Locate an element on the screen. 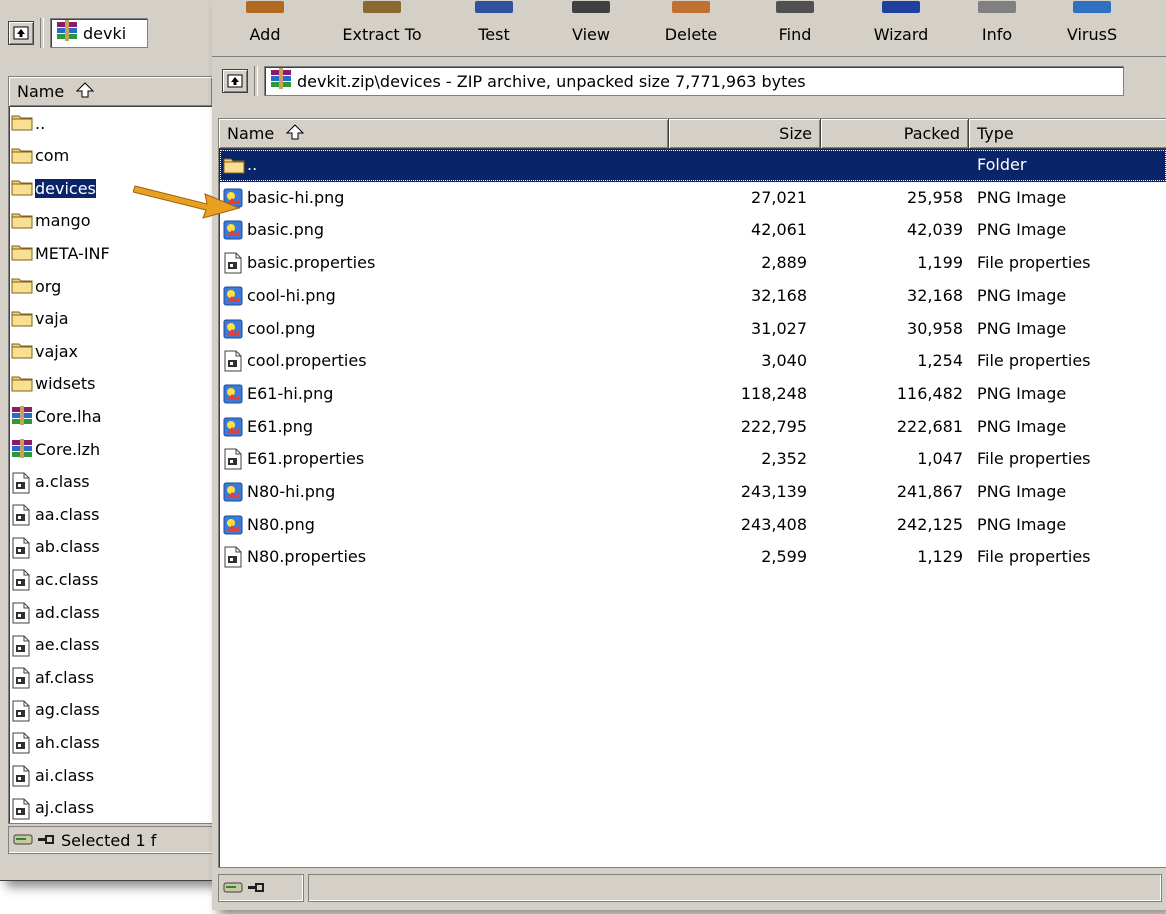 The image size is (1166, 914). toolbar-button-viruss: VirusS is located at coordinates (1092, 28).